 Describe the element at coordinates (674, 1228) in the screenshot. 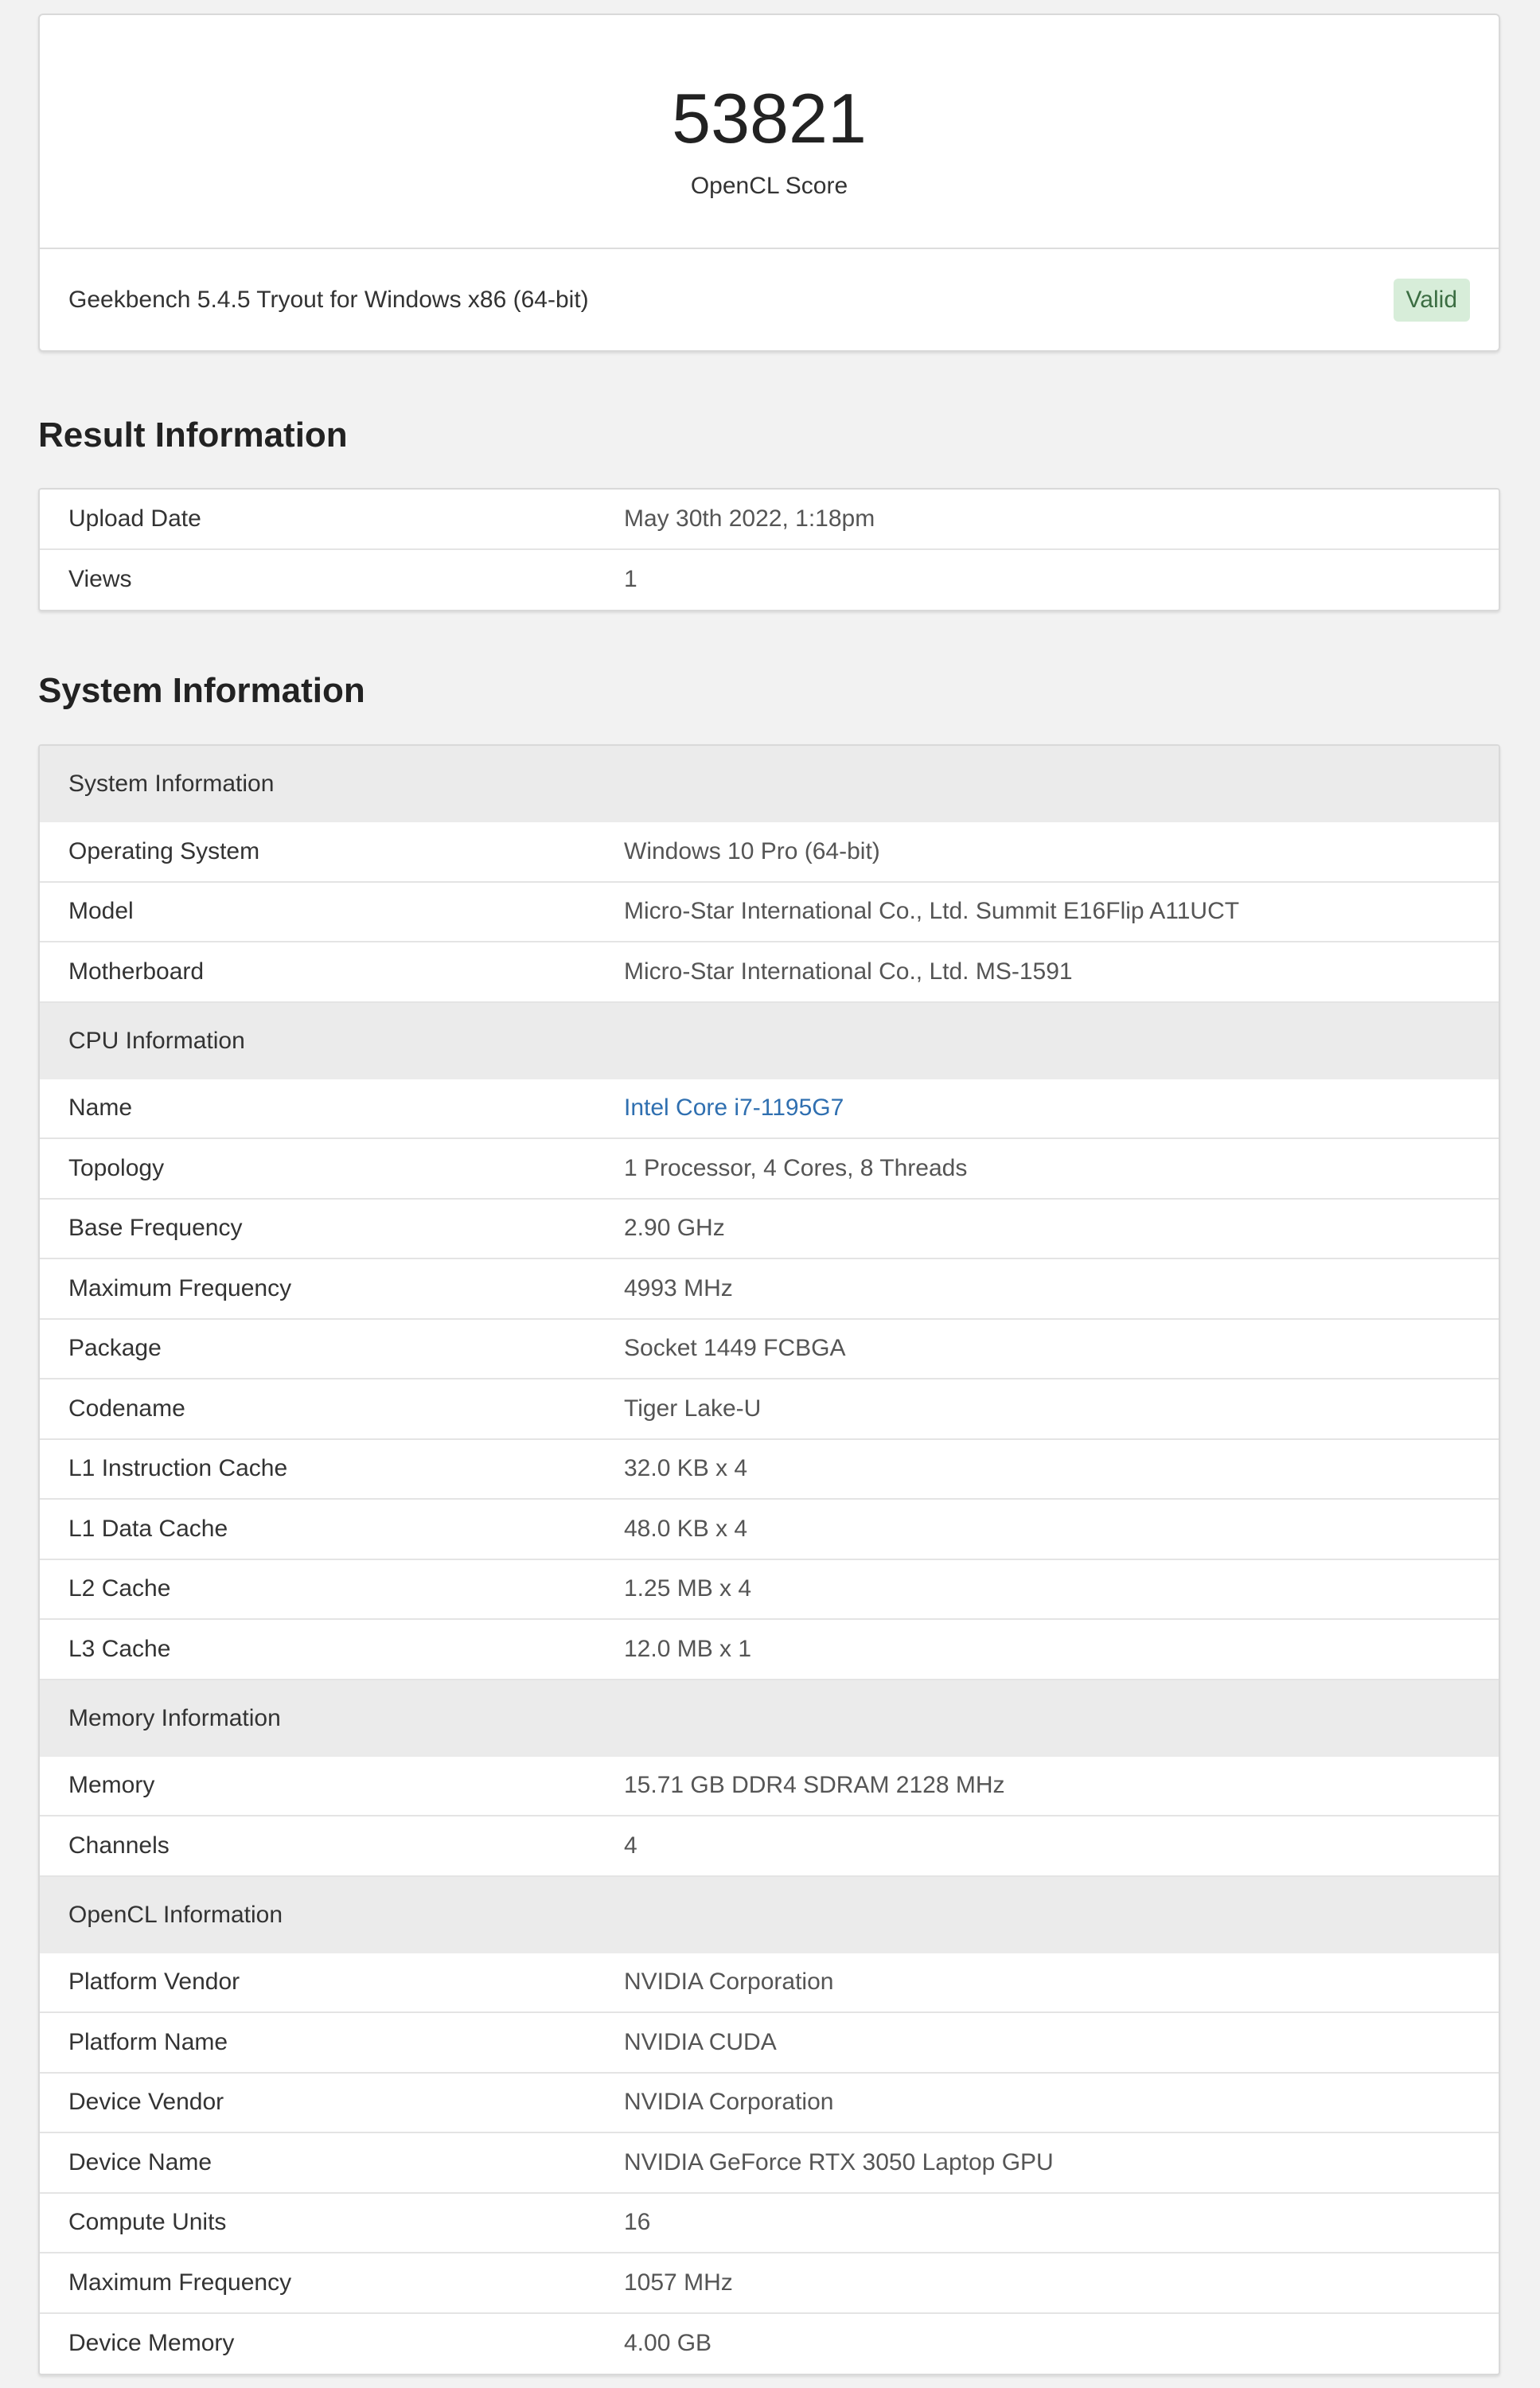

I see `row-value: 2.90 GHz` at that location.